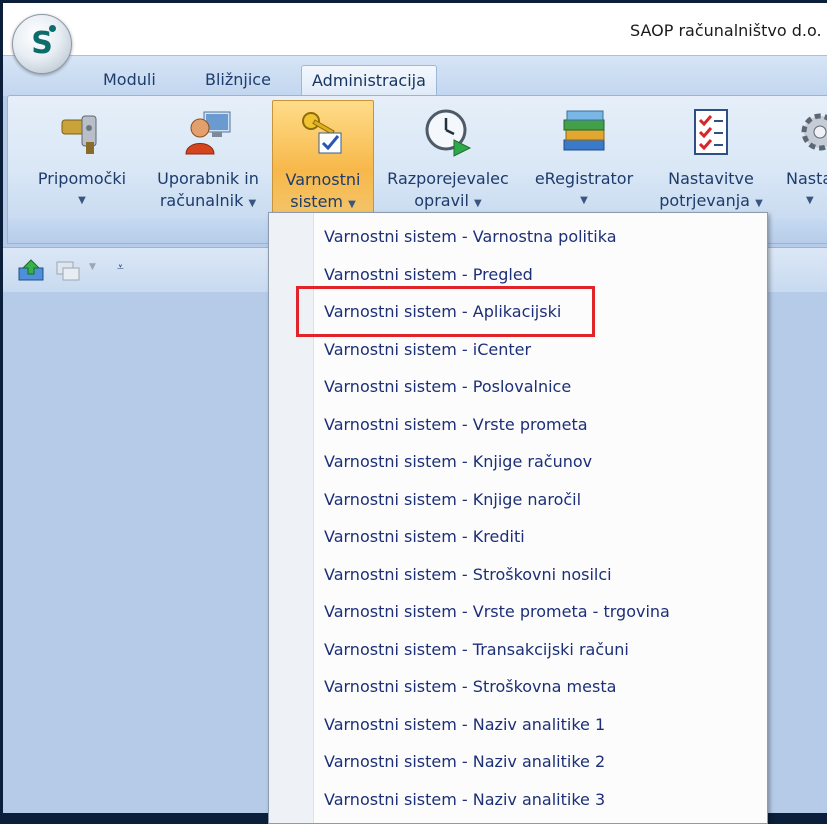 The image size is (827, 824). I want to click on menu-item-stroskovni-nosilci: Varnostni sistem - Stroškovni nosilci, so click(518, 578).